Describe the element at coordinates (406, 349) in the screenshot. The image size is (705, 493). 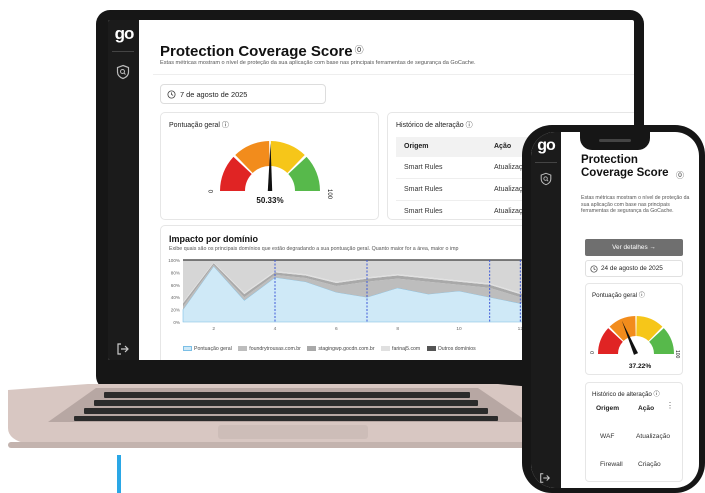
I see `legend-label: farinaj5.com` at that location.